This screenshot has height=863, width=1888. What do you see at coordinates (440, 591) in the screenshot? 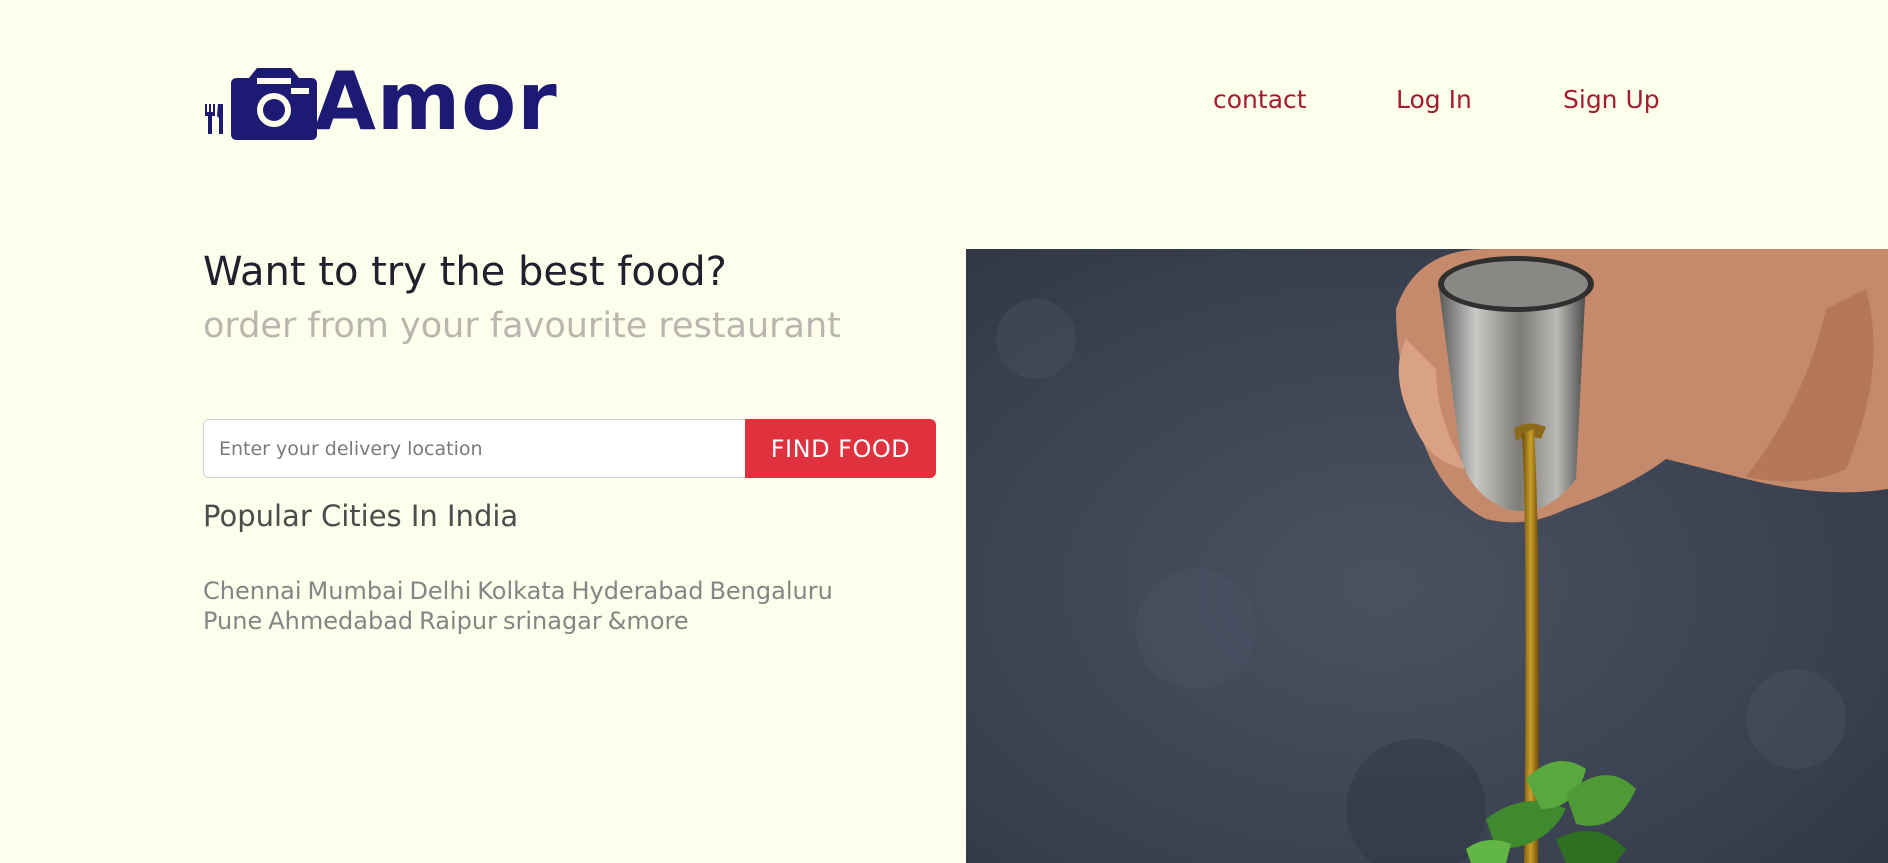
I see `city-link: Delhi` at bounding box center [440, 591].